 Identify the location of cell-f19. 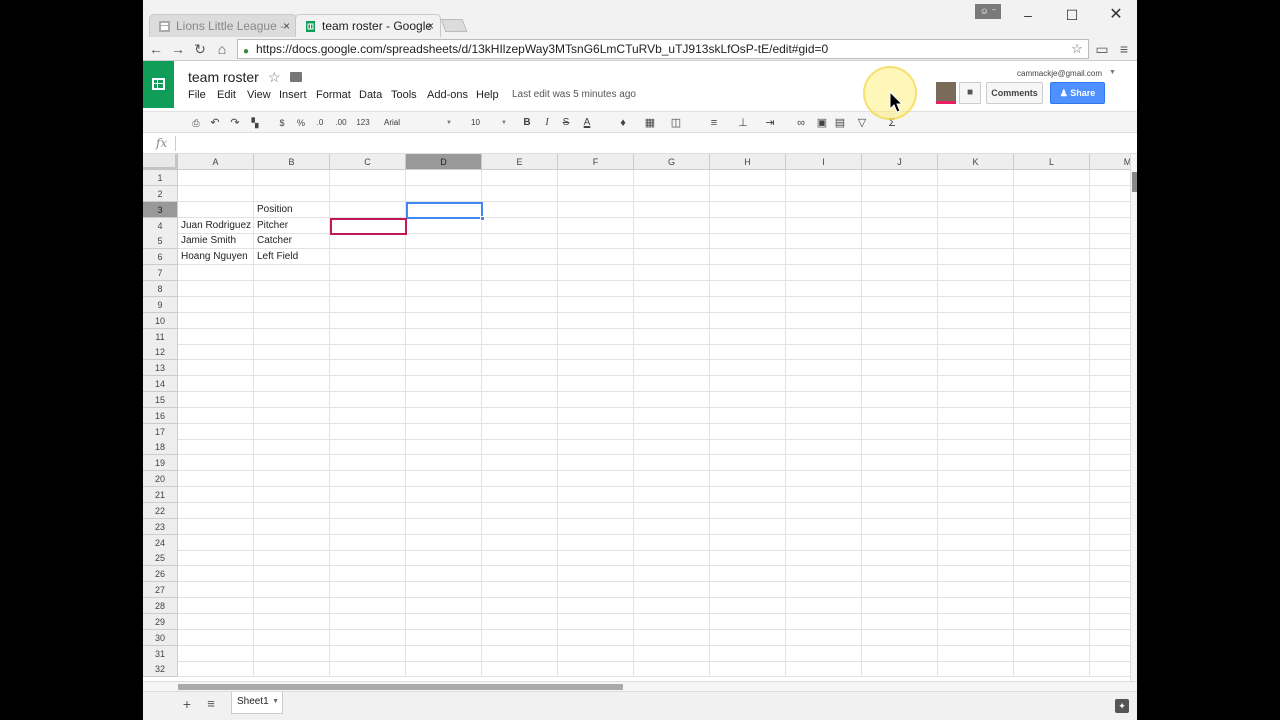
(596, 463).